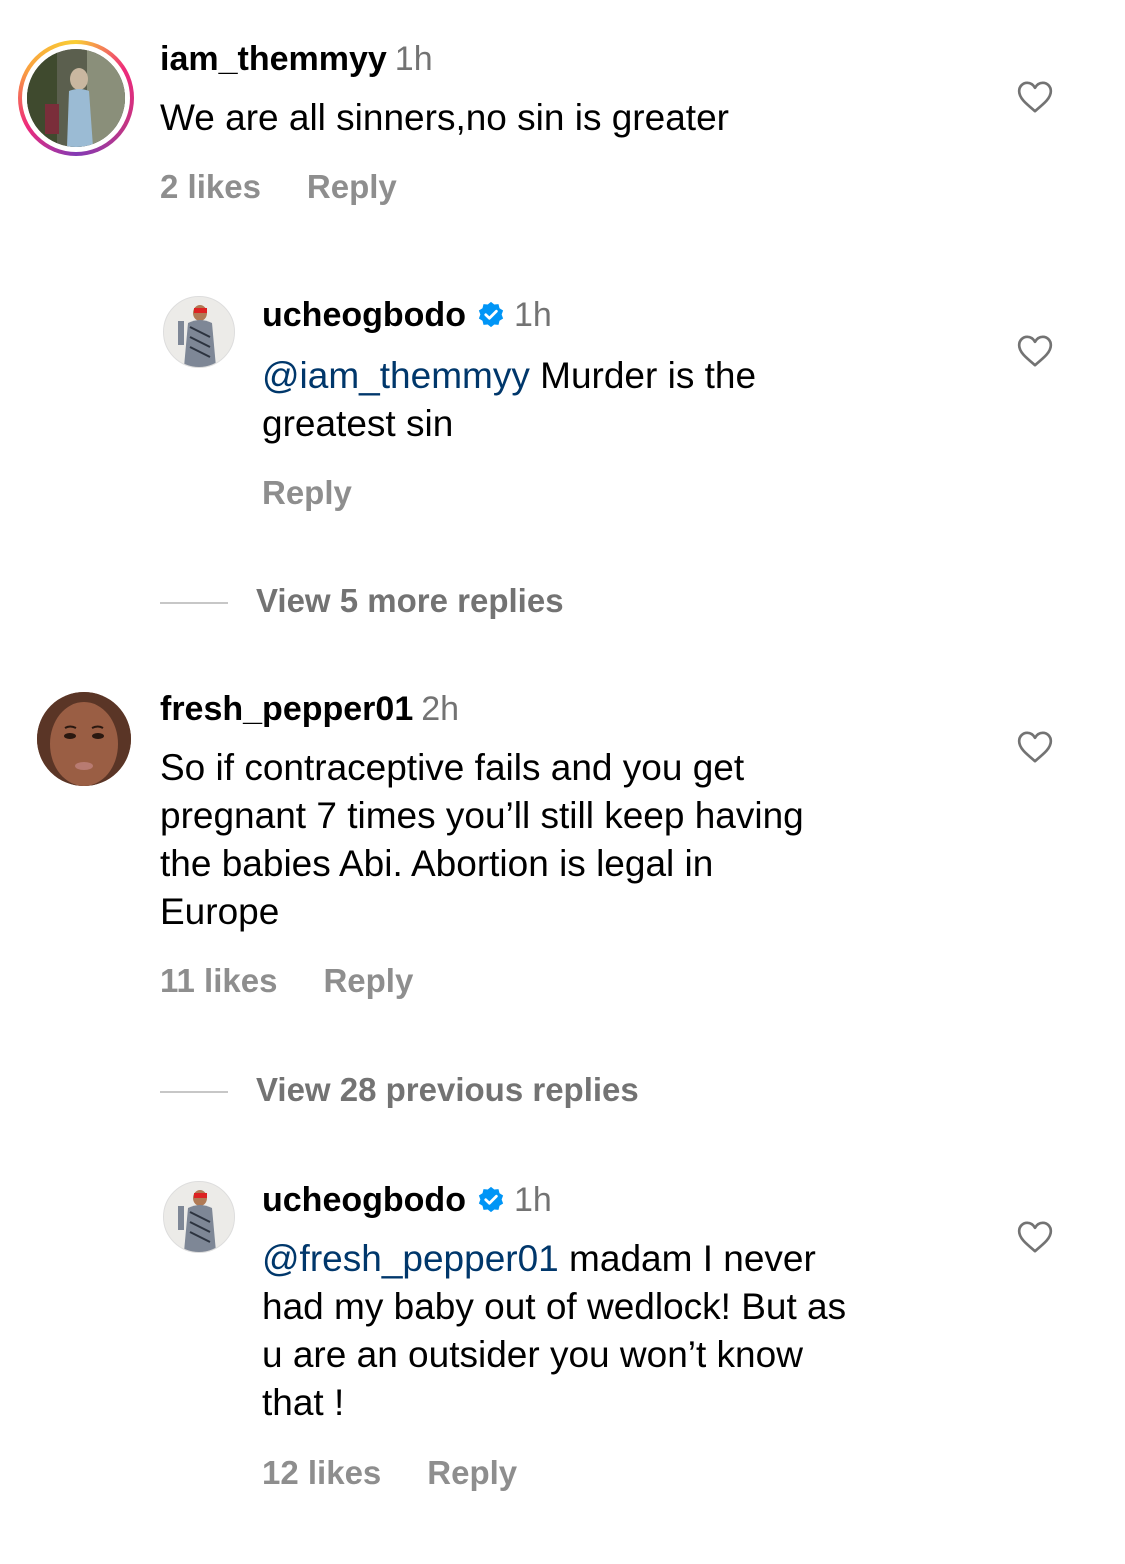 The image size is (1125, 1564). I want to click on view-previous-replies-button: View 28 previous replies, so click(399, 1090).